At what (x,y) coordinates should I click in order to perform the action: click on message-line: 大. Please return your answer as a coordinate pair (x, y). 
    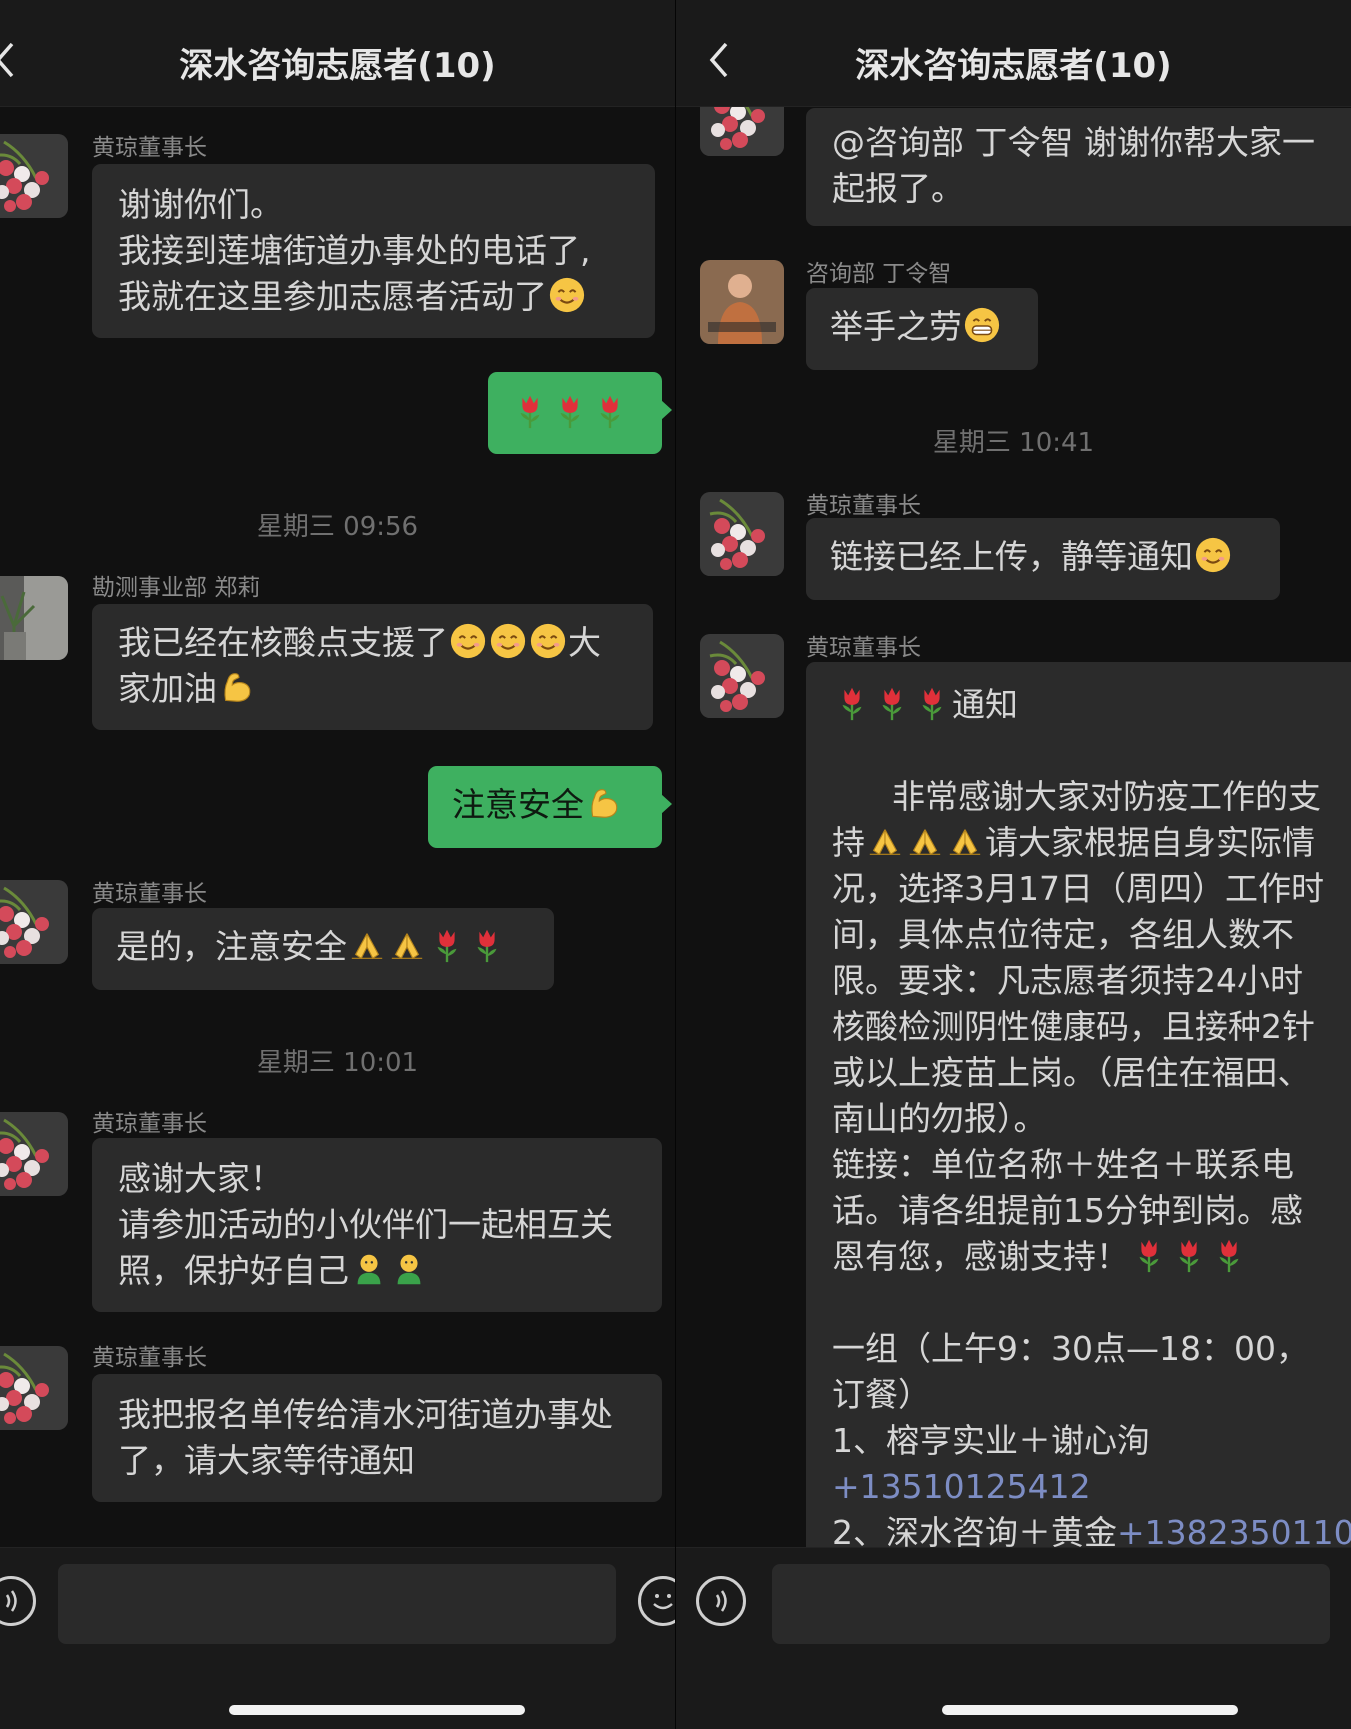
    Looking at the image, I should click on (584, 642).